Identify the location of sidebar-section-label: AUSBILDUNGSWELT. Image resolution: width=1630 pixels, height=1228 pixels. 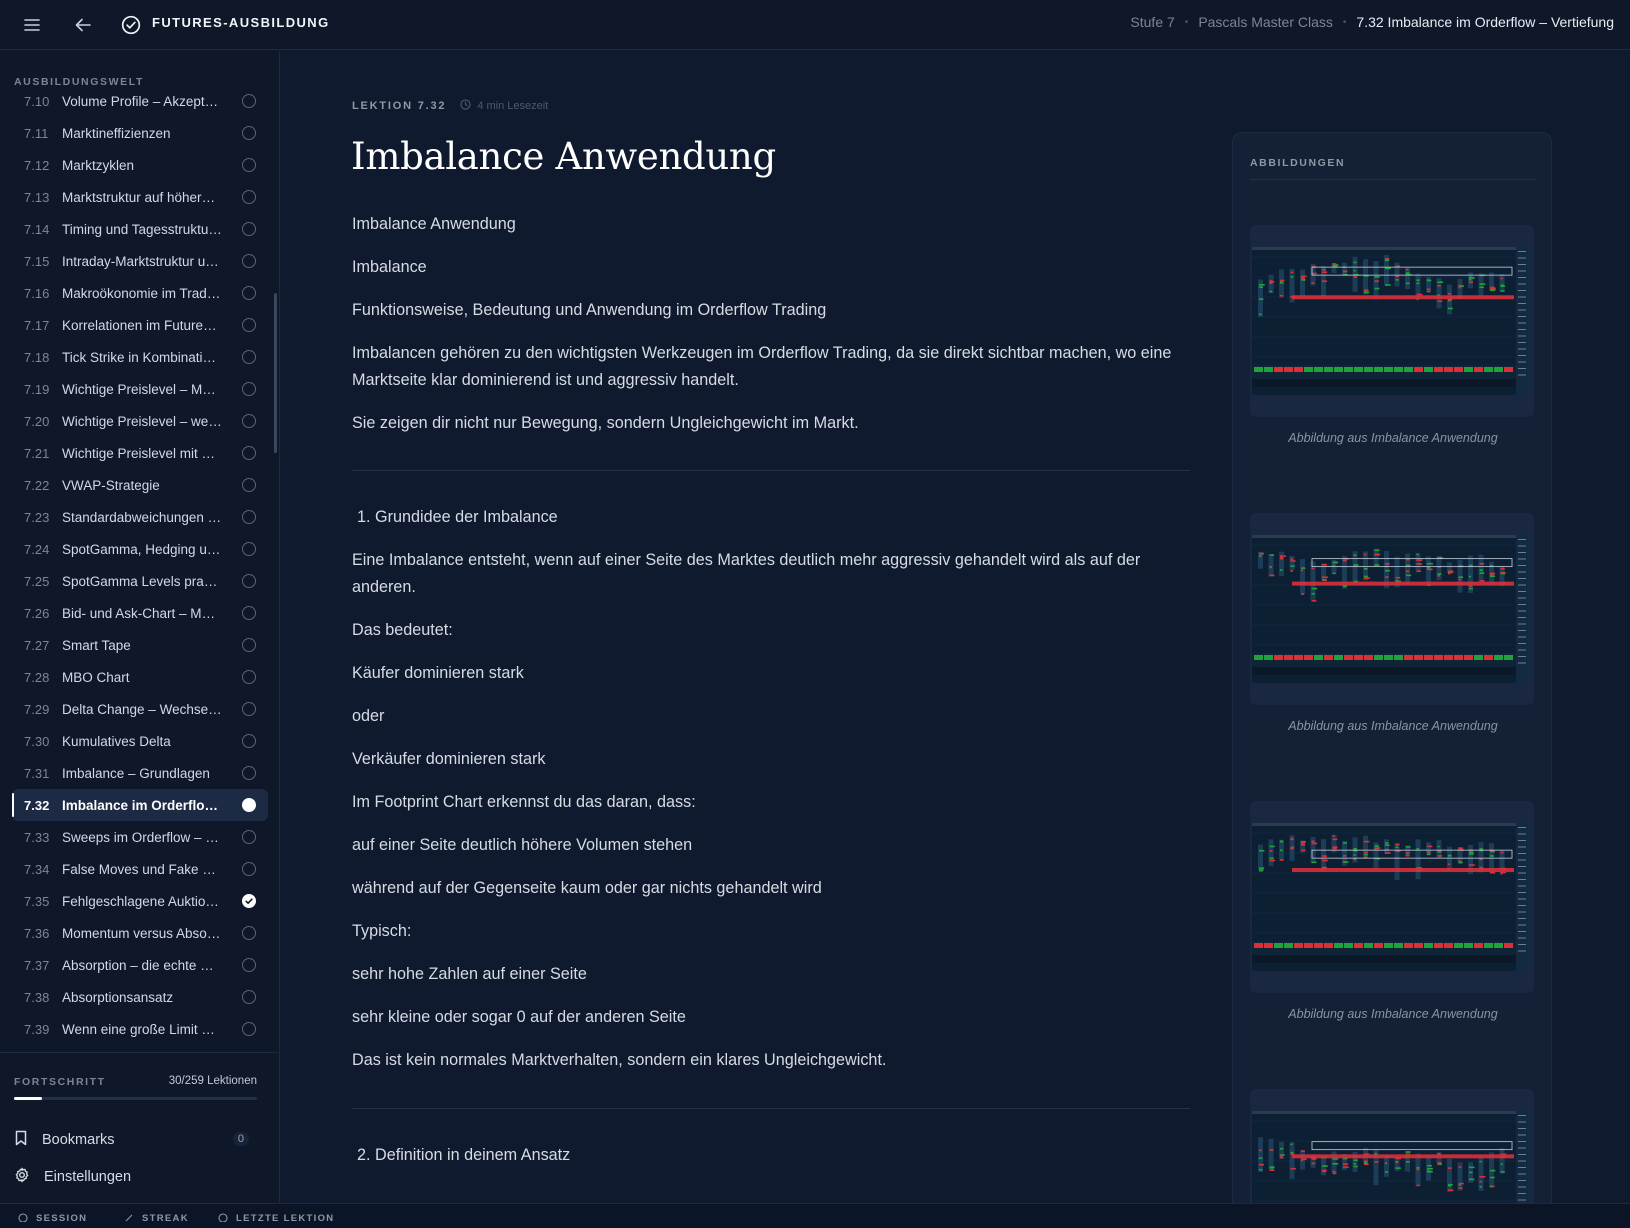
(79, 82).